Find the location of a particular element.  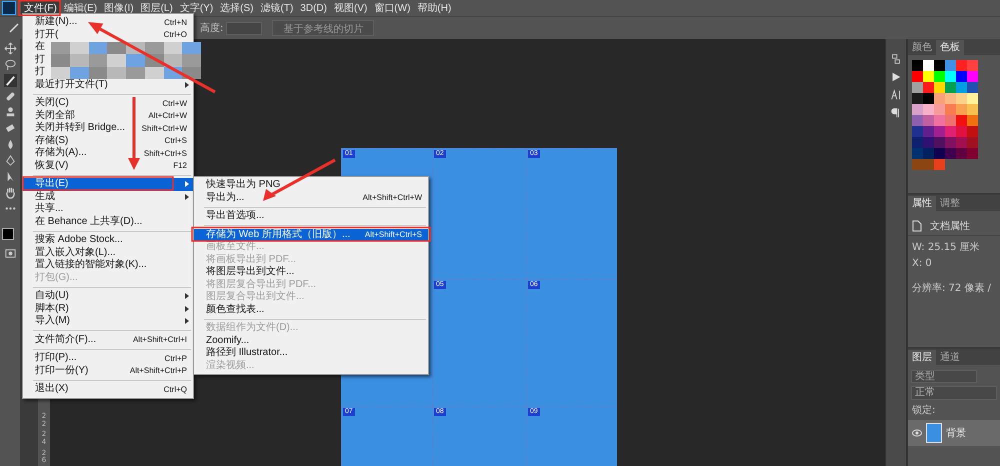

menu-item: 存储为 Web 所用格式（旧版）... Alt+Shift+Ctrl+S is located at coordinates (311, 234).